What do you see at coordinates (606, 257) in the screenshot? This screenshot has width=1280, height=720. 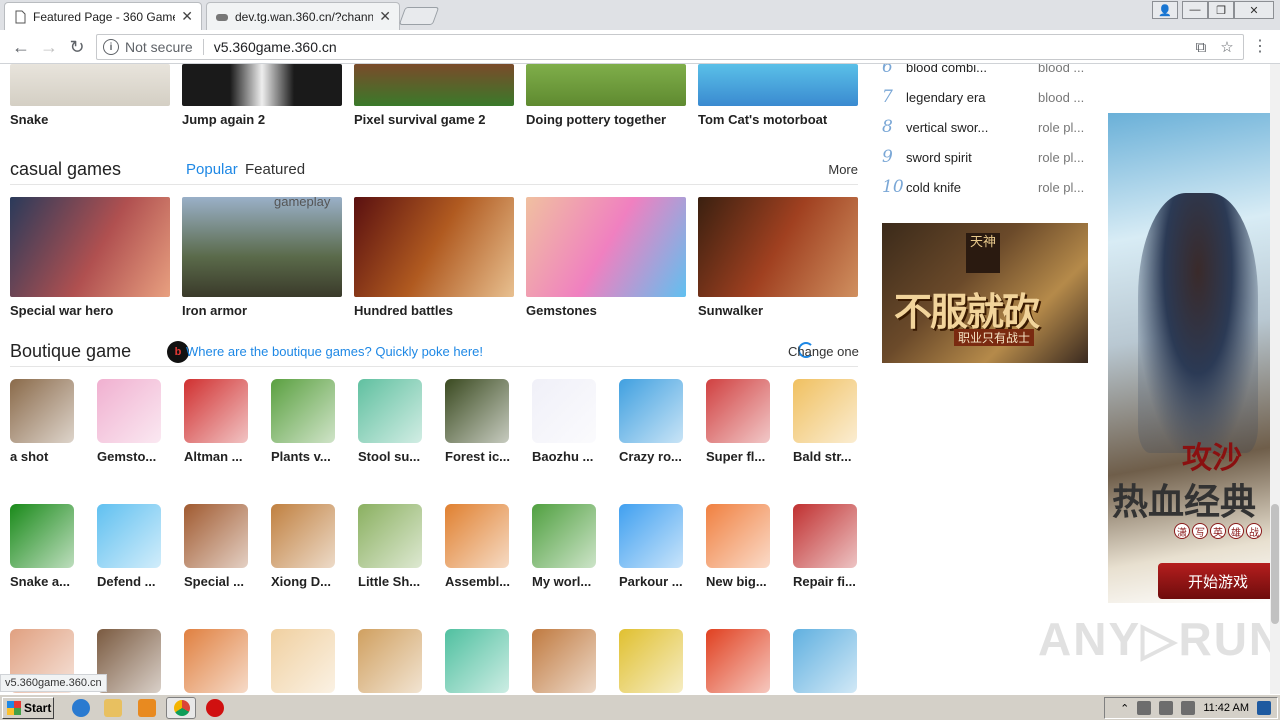 I see `game-card: Gemstones` at bounding box center [606, 257].